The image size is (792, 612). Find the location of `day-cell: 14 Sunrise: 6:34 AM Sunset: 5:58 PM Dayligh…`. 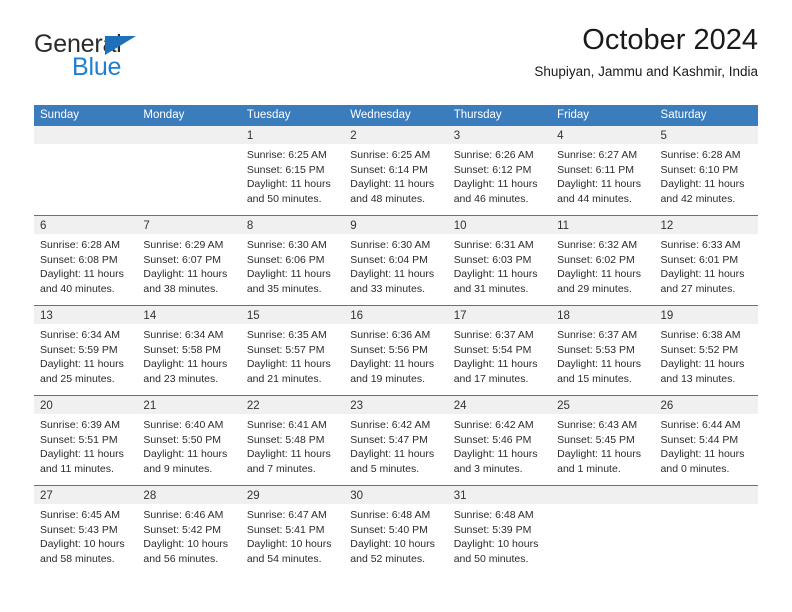

day-cell: 14 Sunrise: 6:34 AM Sunset: 5:58 PM Dayligh… is located at coordinates (189, 350).